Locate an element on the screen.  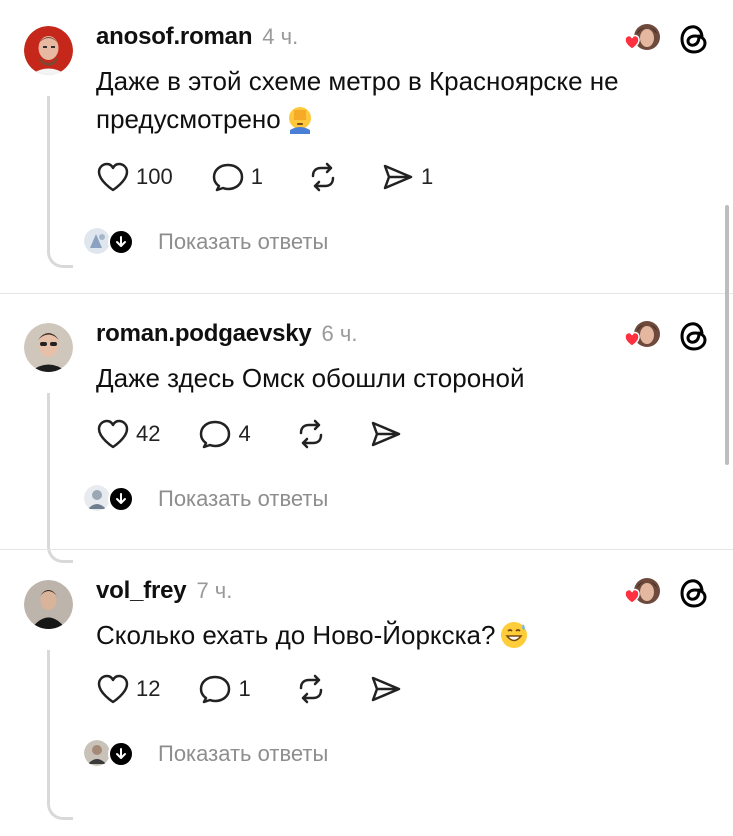
post-text: Сколько ехать до Ново-Йоркска? is located at coordinates (396, 635).